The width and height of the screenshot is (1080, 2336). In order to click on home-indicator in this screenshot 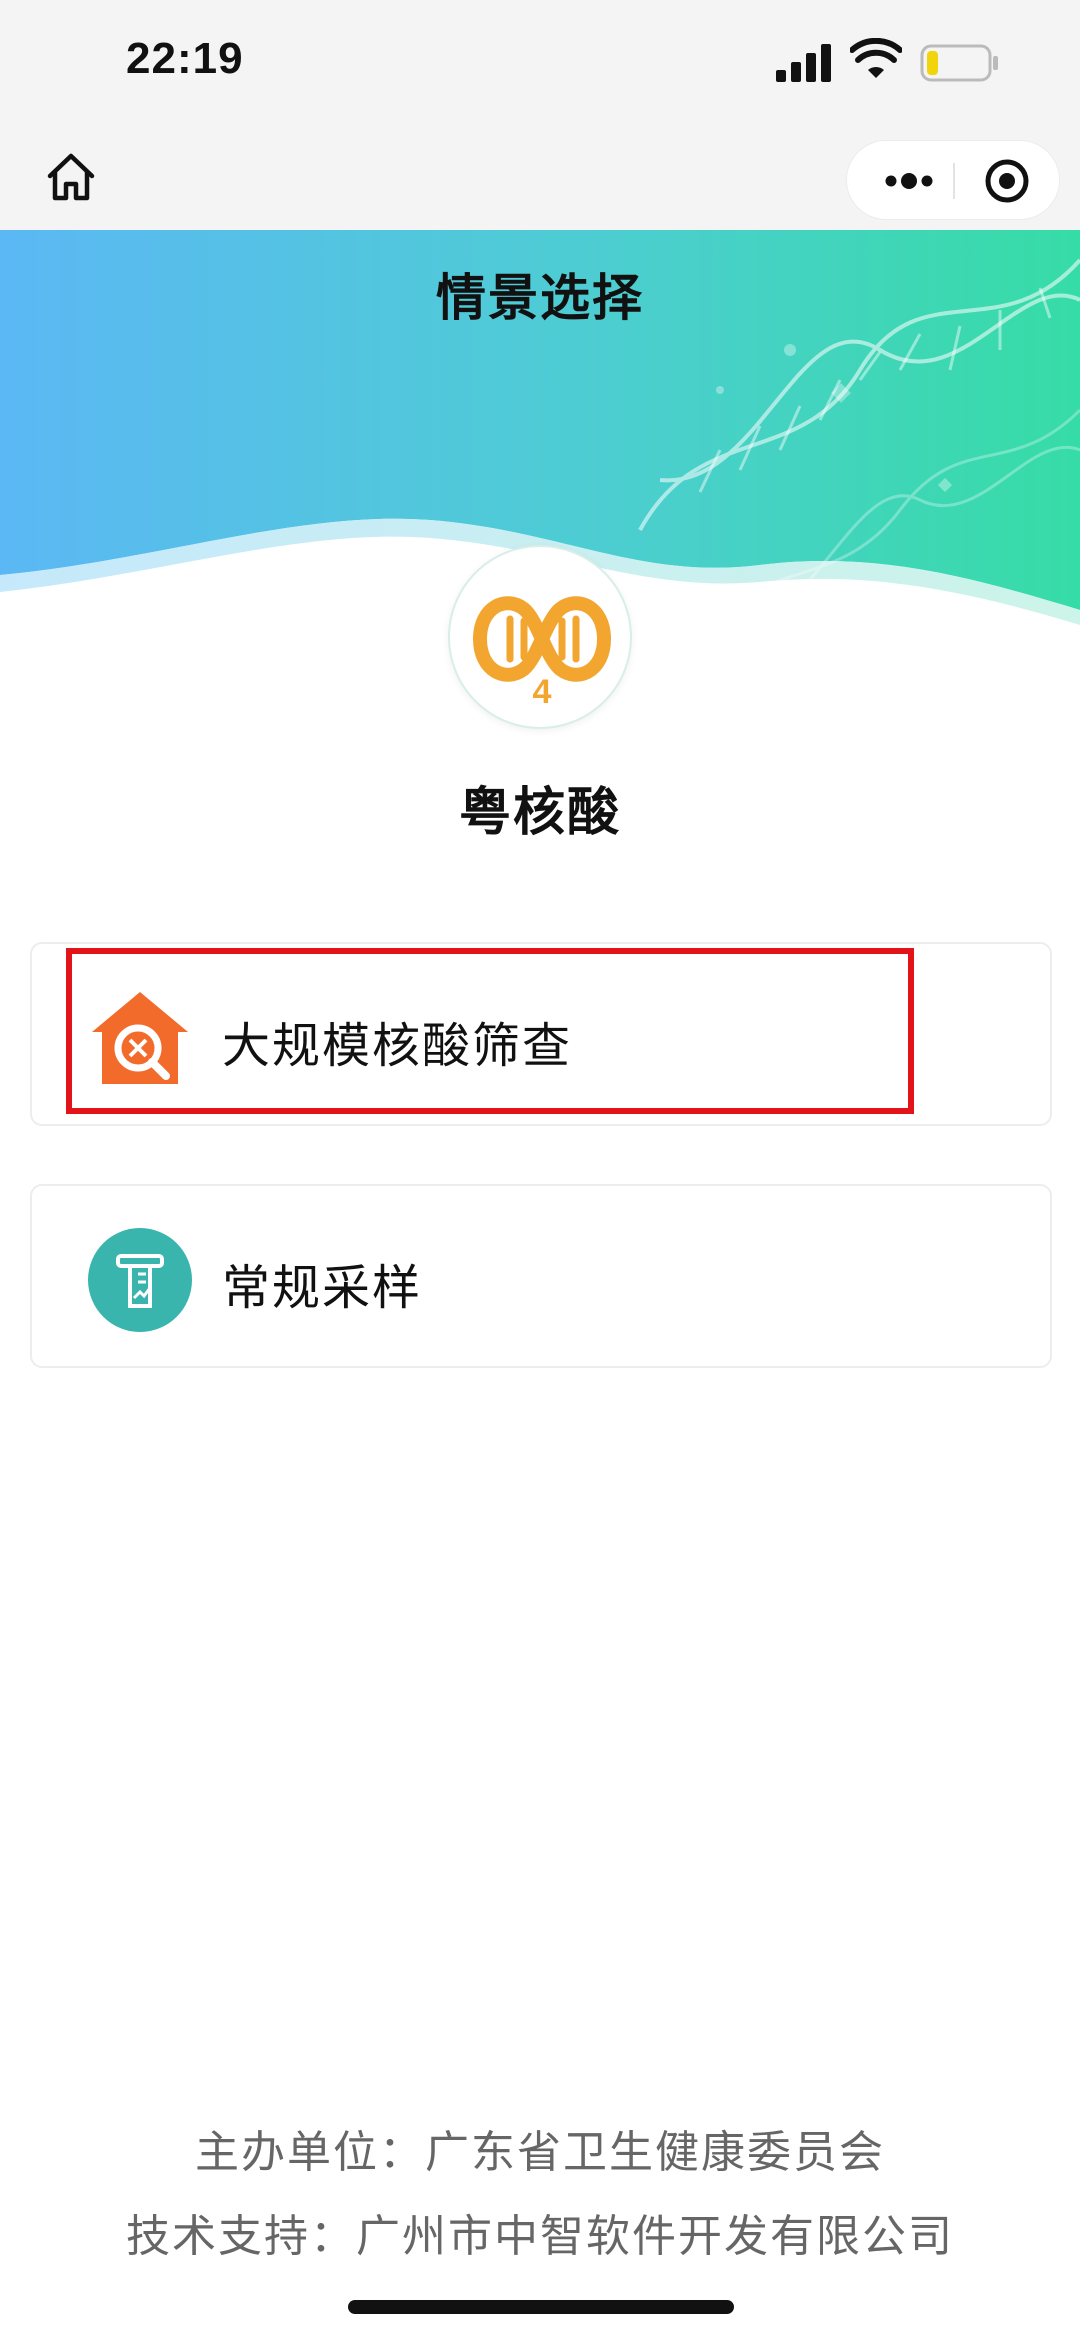, I will do `click(541, 2307)`.